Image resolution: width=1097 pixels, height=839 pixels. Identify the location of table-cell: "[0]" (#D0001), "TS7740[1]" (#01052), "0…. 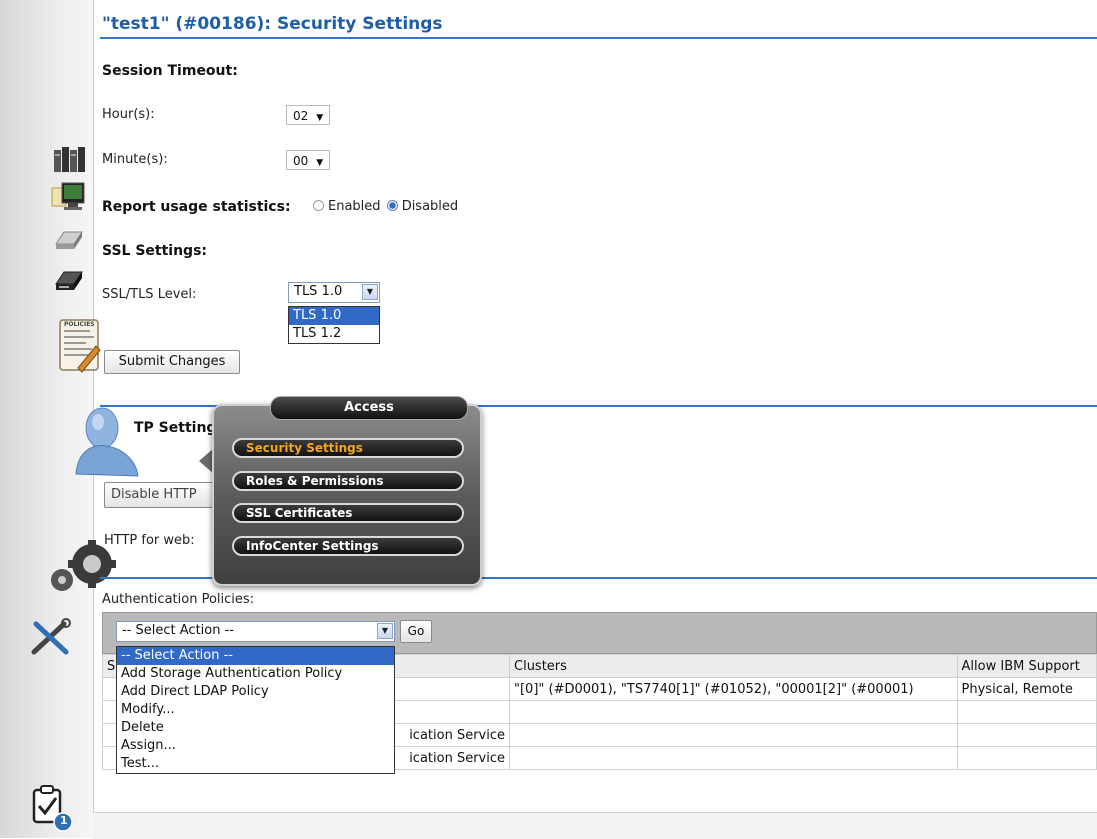
(733, 689).